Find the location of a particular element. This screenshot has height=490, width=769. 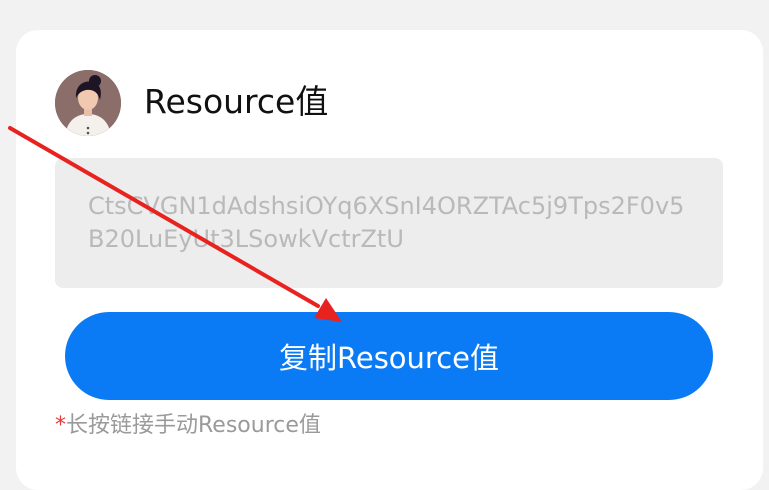

manual-copy-hint: *长按链接手动Resource值 is located at coordinates (188, 426).